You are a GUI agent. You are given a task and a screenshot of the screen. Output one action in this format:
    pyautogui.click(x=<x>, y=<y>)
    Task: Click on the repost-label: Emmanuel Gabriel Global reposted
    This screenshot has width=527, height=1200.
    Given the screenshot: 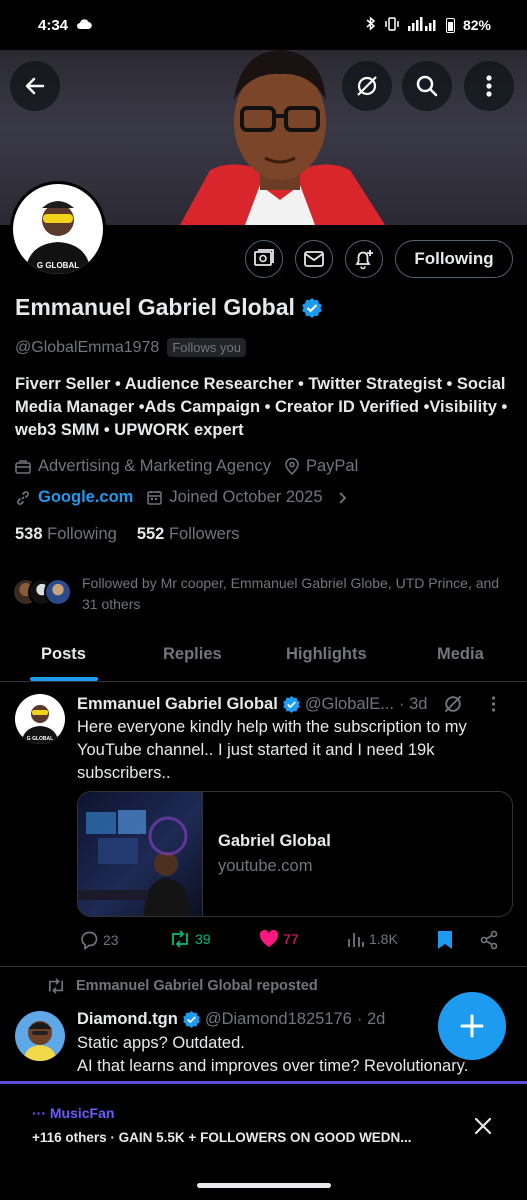 What is the action you would take?
    pyautogui.click(x=182, y=986)
    